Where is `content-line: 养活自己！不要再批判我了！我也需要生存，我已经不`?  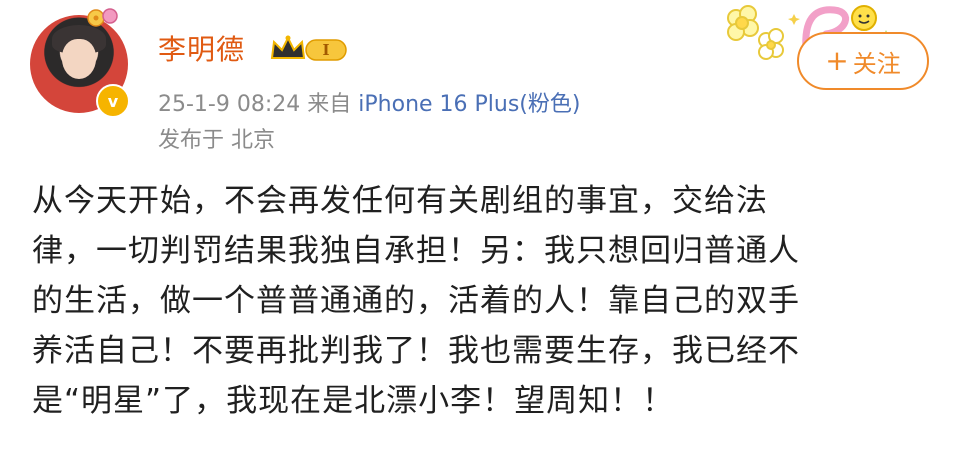 content-line: 养活自己！不要再批判我了！我也需要生存，我已经不 is located at coordinates (416, 351).